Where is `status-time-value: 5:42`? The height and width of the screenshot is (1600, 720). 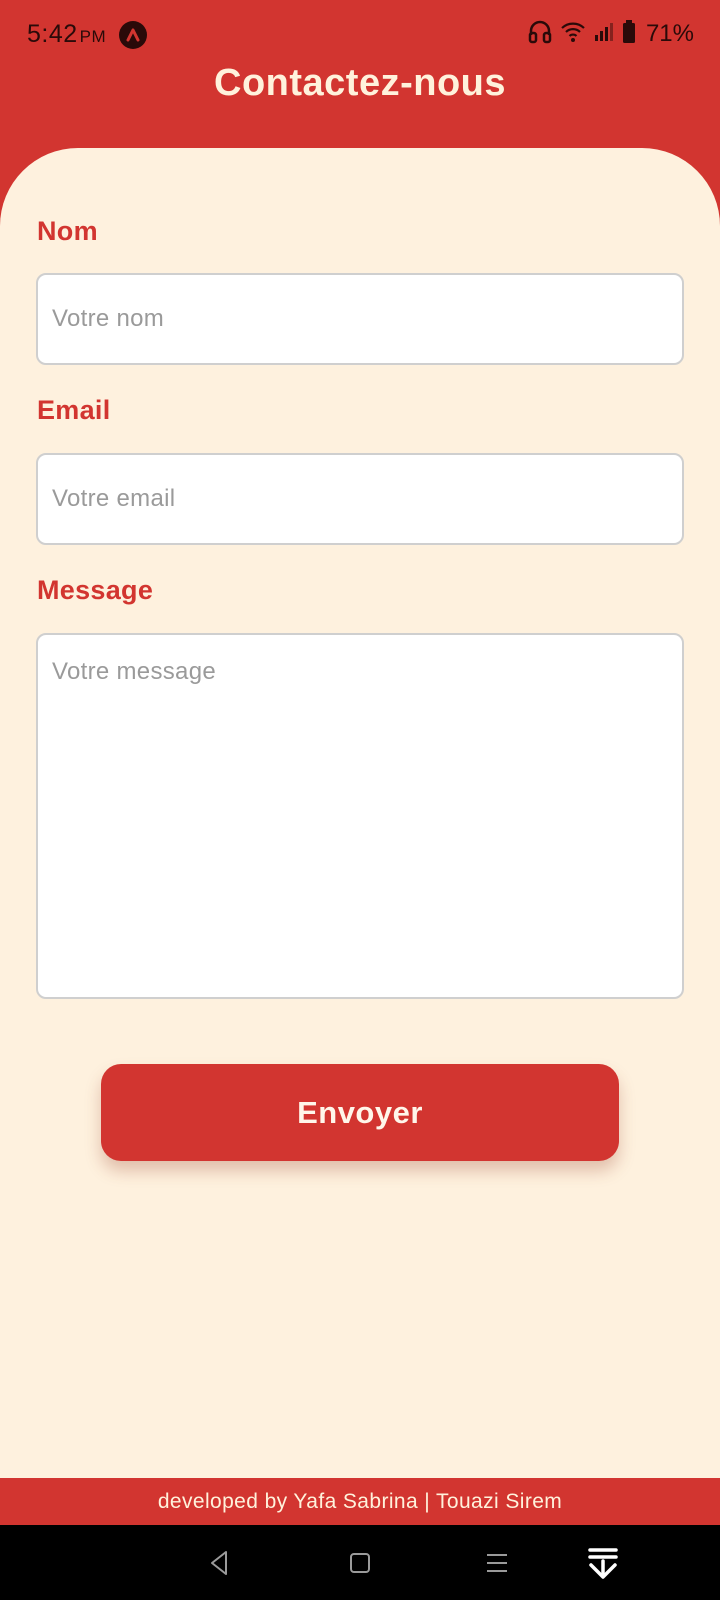 status-time-value: 5:42 is located at coordinates (52, 34).